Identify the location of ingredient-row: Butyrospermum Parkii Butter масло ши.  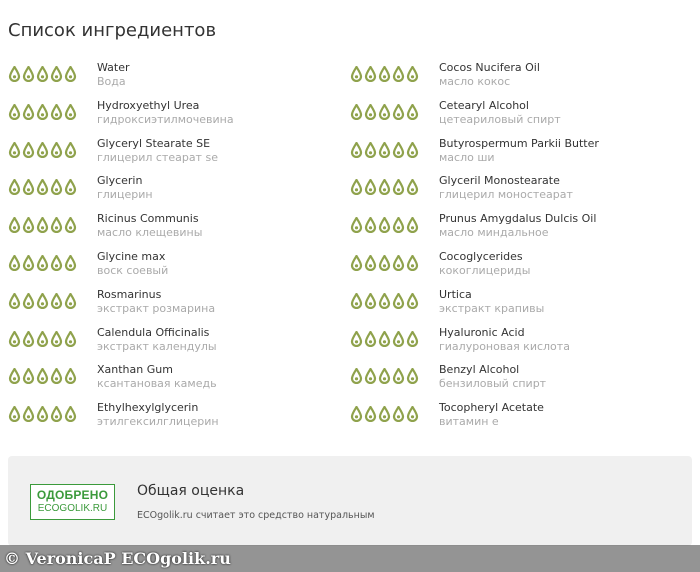
(521, 156).